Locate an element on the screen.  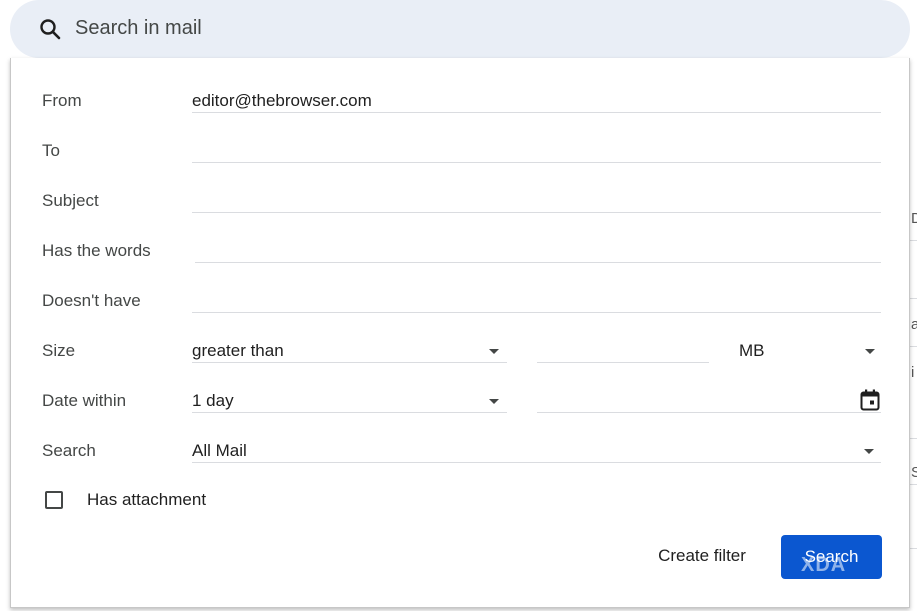
has-attachment-checkbox is located at coordinates (54, 500).